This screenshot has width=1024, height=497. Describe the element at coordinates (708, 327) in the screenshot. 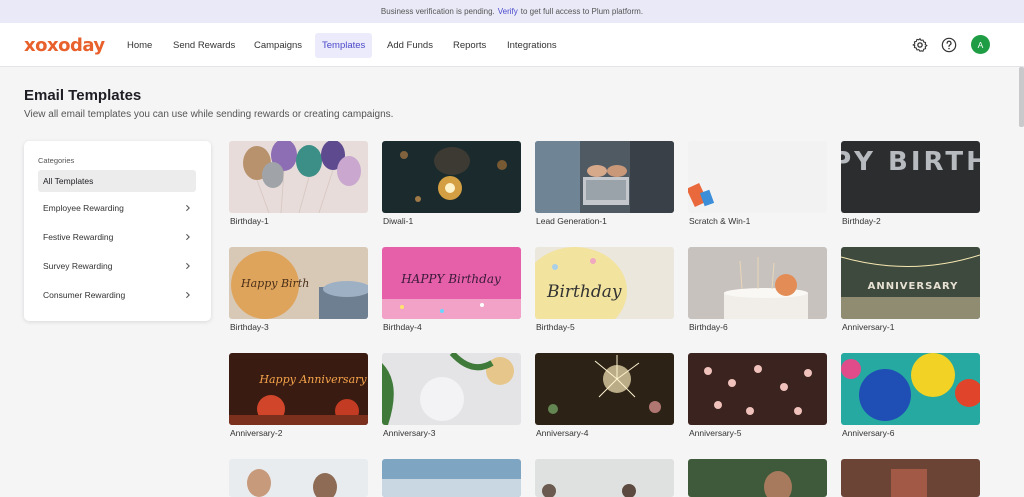

I see `template-name: Birthday-6` at that location.